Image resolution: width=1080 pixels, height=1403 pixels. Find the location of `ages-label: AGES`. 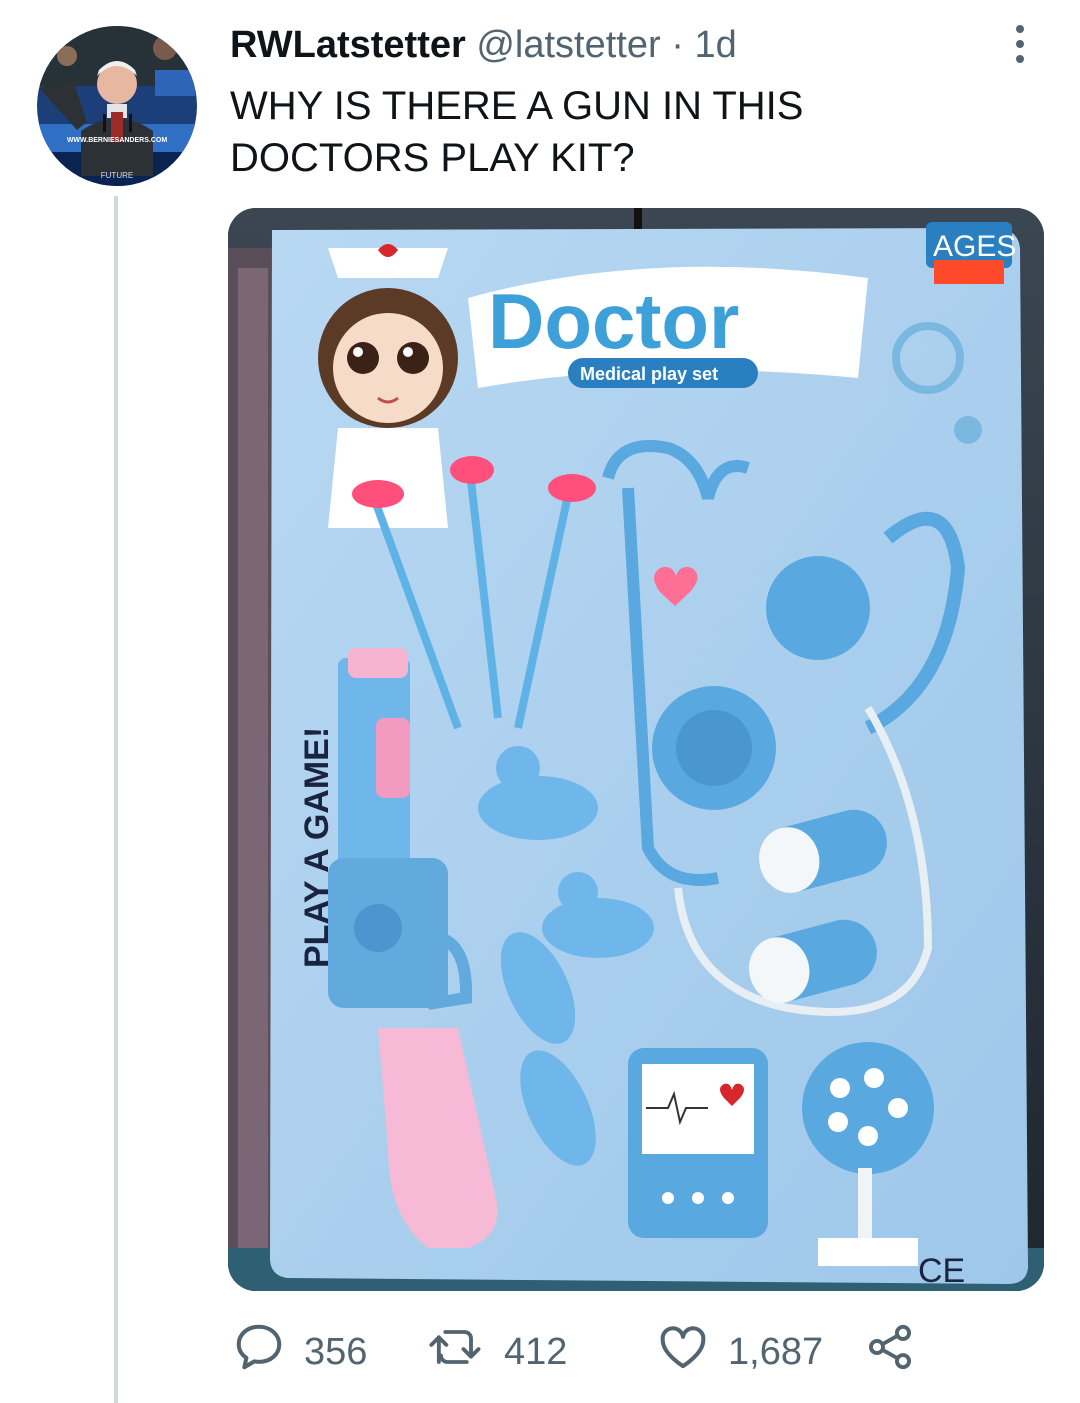

ages-label: AGES is located at coordinates (974, 246).